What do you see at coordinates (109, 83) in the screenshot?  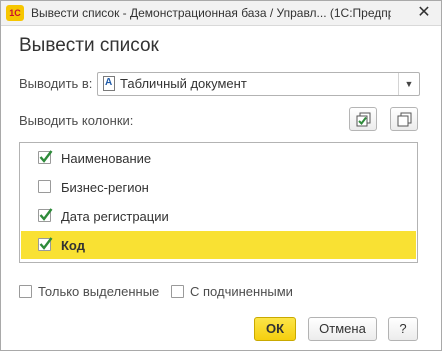 I see `spreadsheet-doc-icon: A` at bounding box center [109, 83].